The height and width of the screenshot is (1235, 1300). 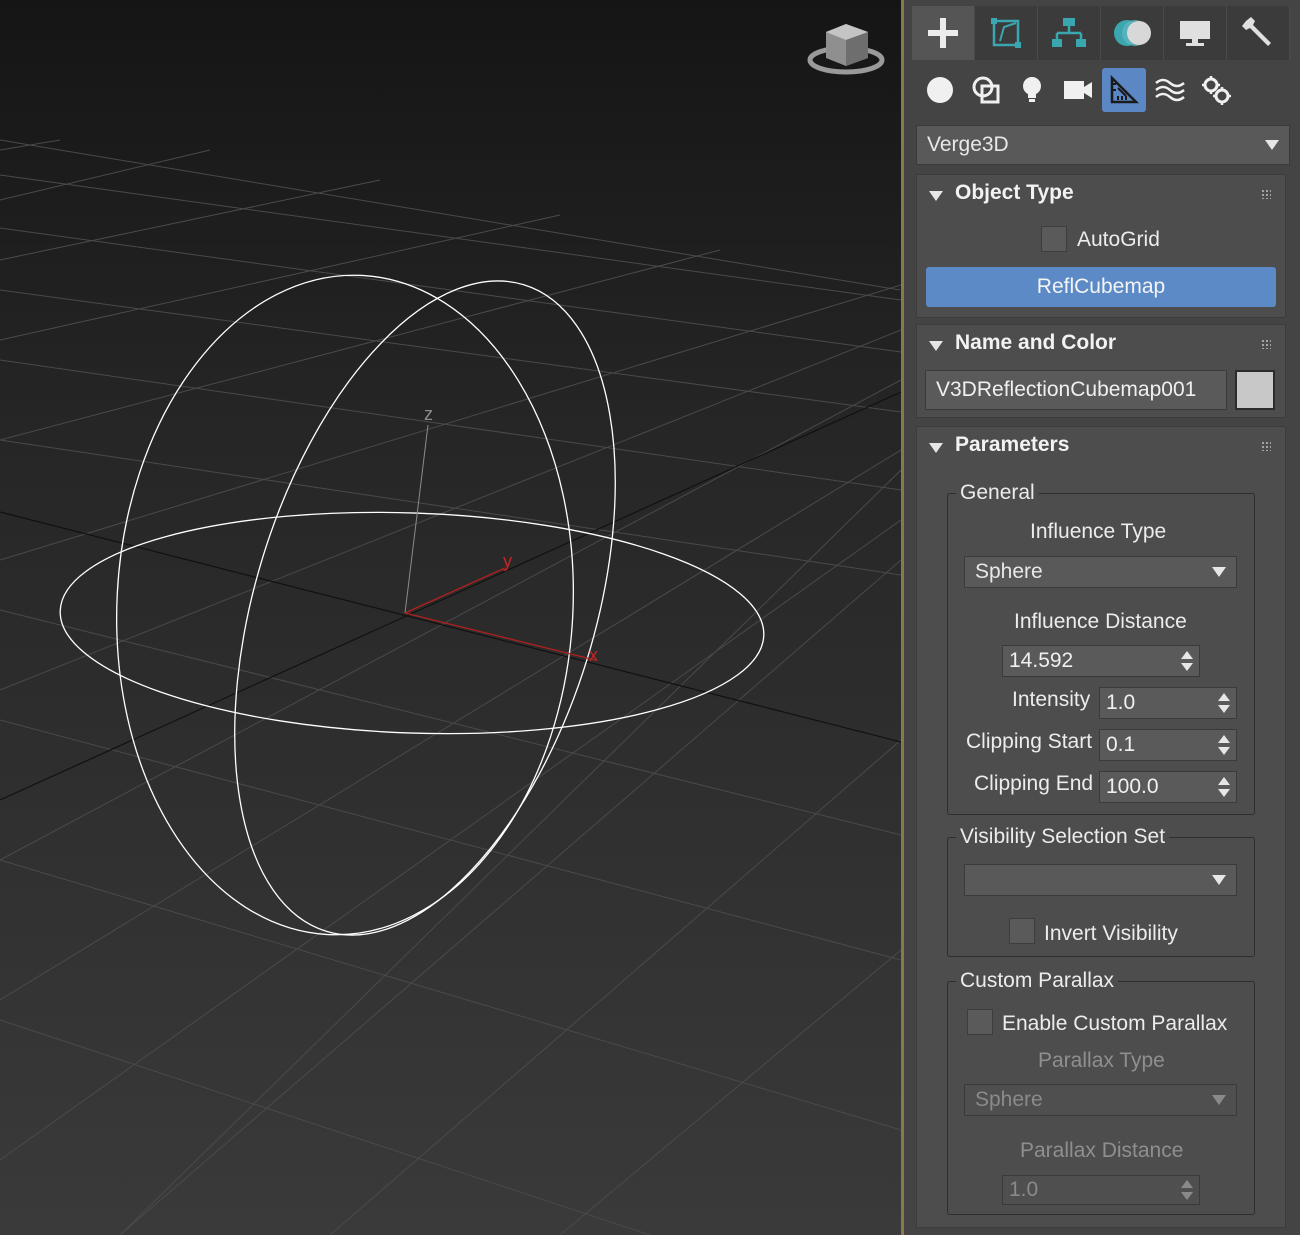 I want to click on category-shapes, so click(x=986, y=90).